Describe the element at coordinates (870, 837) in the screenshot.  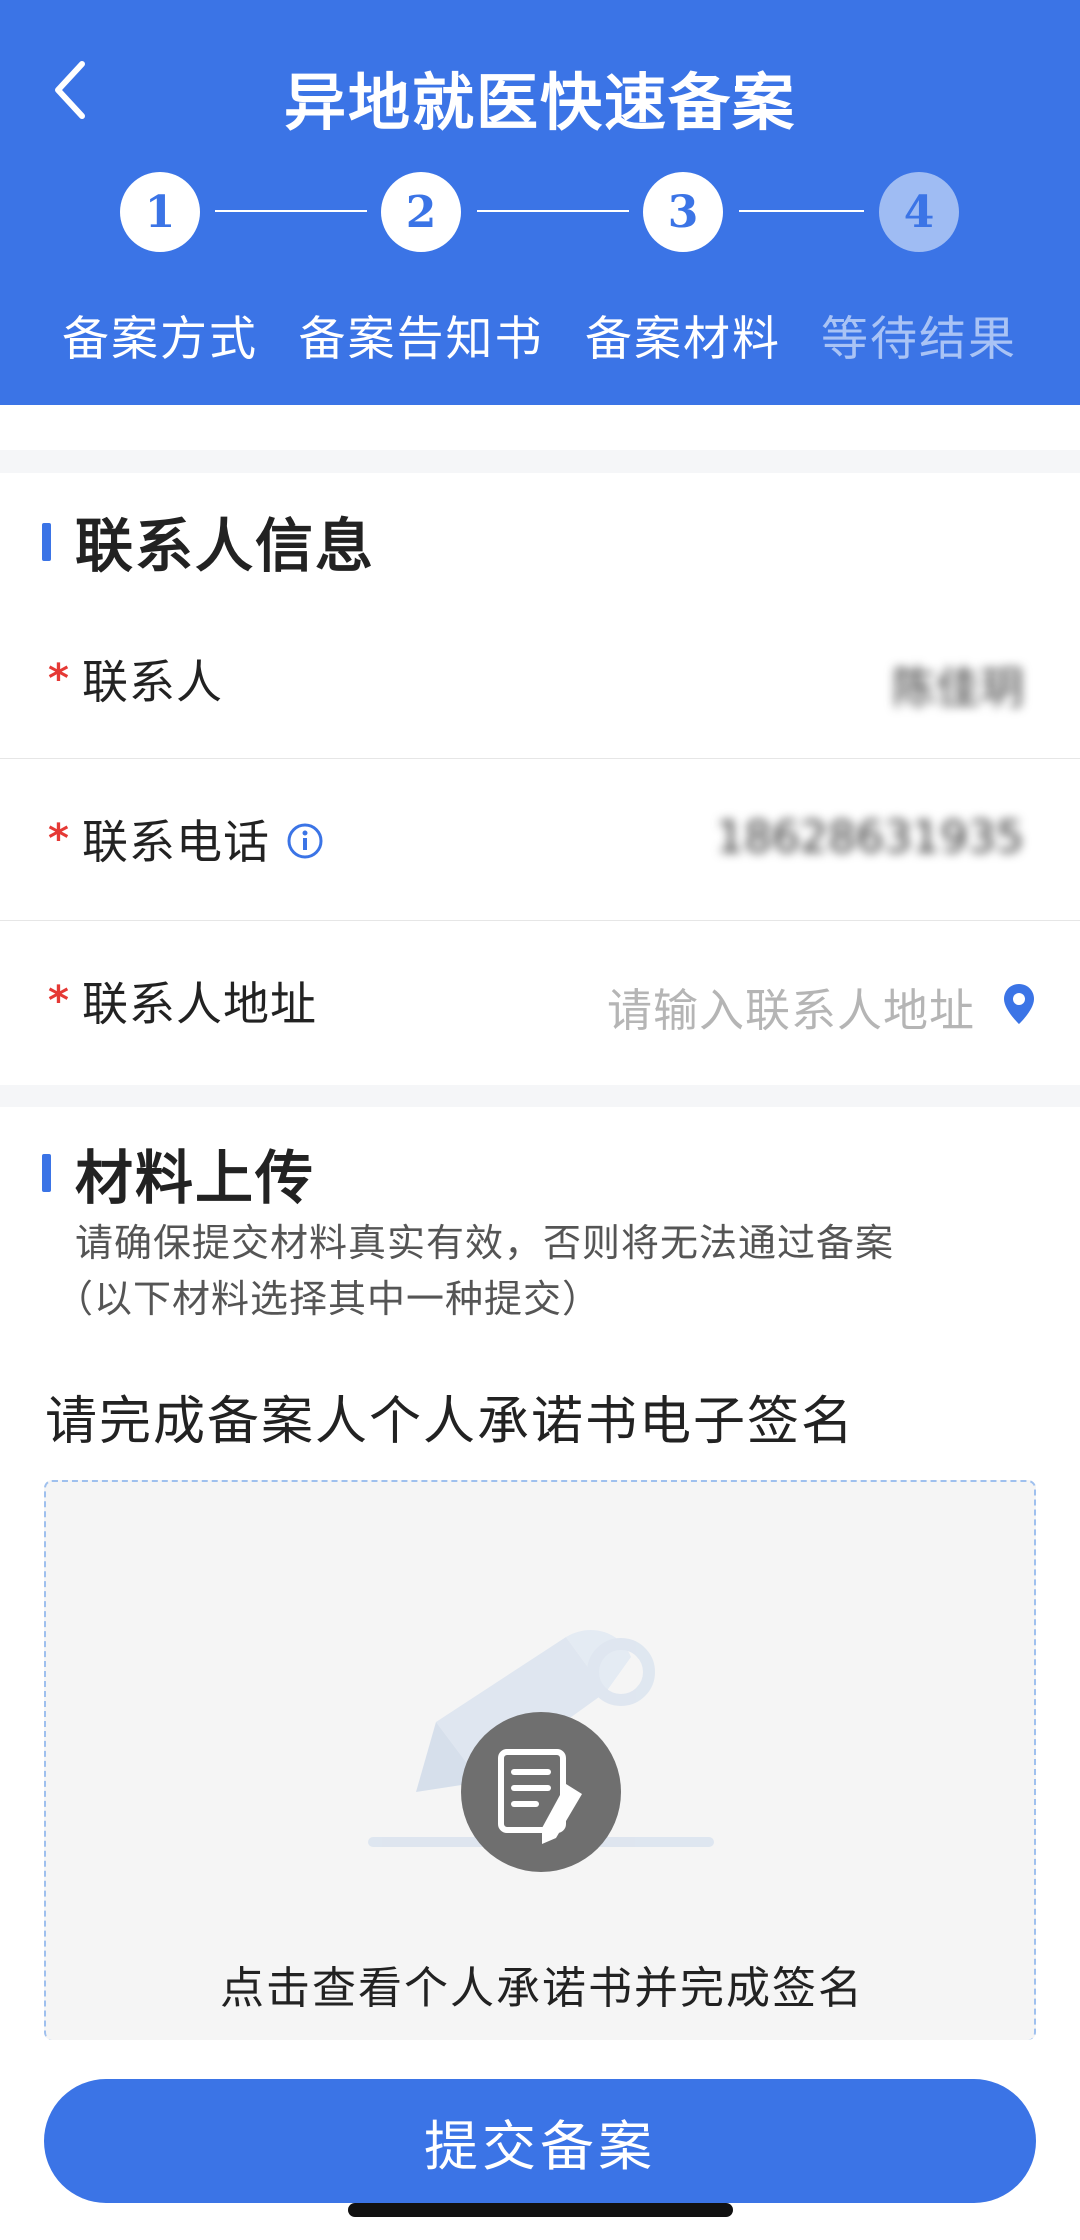
I see `contact-phone-value: 18628631935` at that location.